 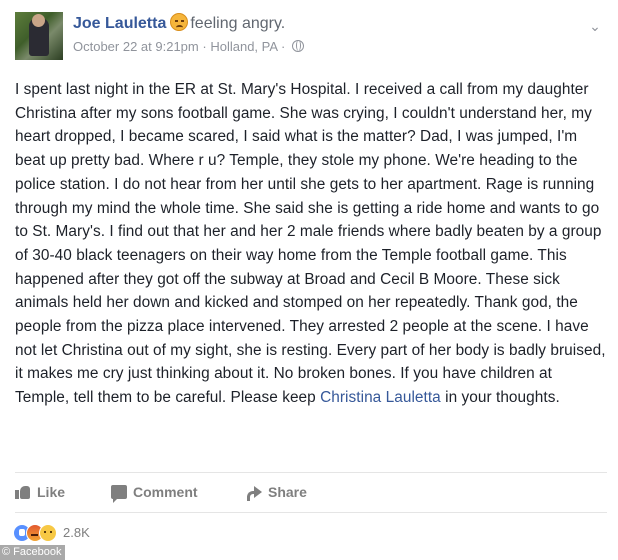 I want to click on post-meta: October 22 at 9:21pm · Holland, PA ·, so click(x=188, y=46).